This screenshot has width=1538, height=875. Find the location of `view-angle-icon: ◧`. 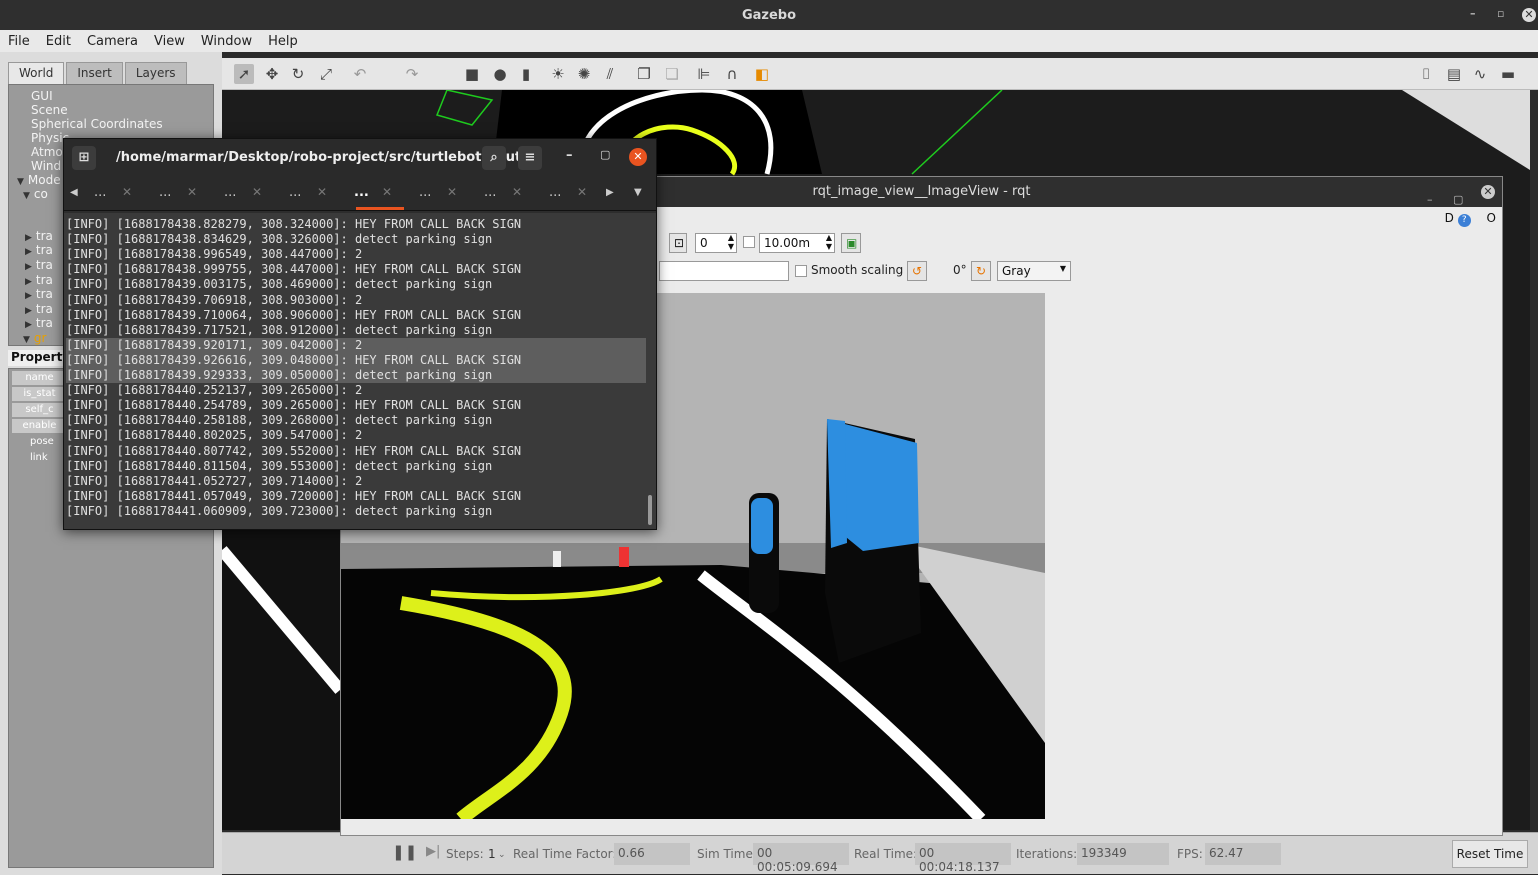

view-angle-icon: ◧ is located at coordinates (762, 74).